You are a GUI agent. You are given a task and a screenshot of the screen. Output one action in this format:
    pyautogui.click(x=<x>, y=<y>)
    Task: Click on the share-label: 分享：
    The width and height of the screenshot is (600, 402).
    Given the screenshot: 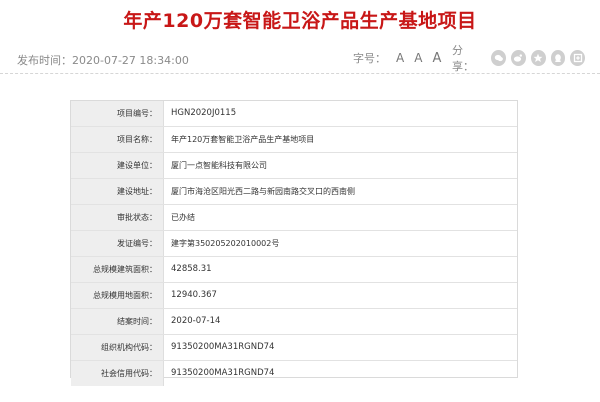 What is the action you would take?
    pyautogui.click(x=463, y=58)
    